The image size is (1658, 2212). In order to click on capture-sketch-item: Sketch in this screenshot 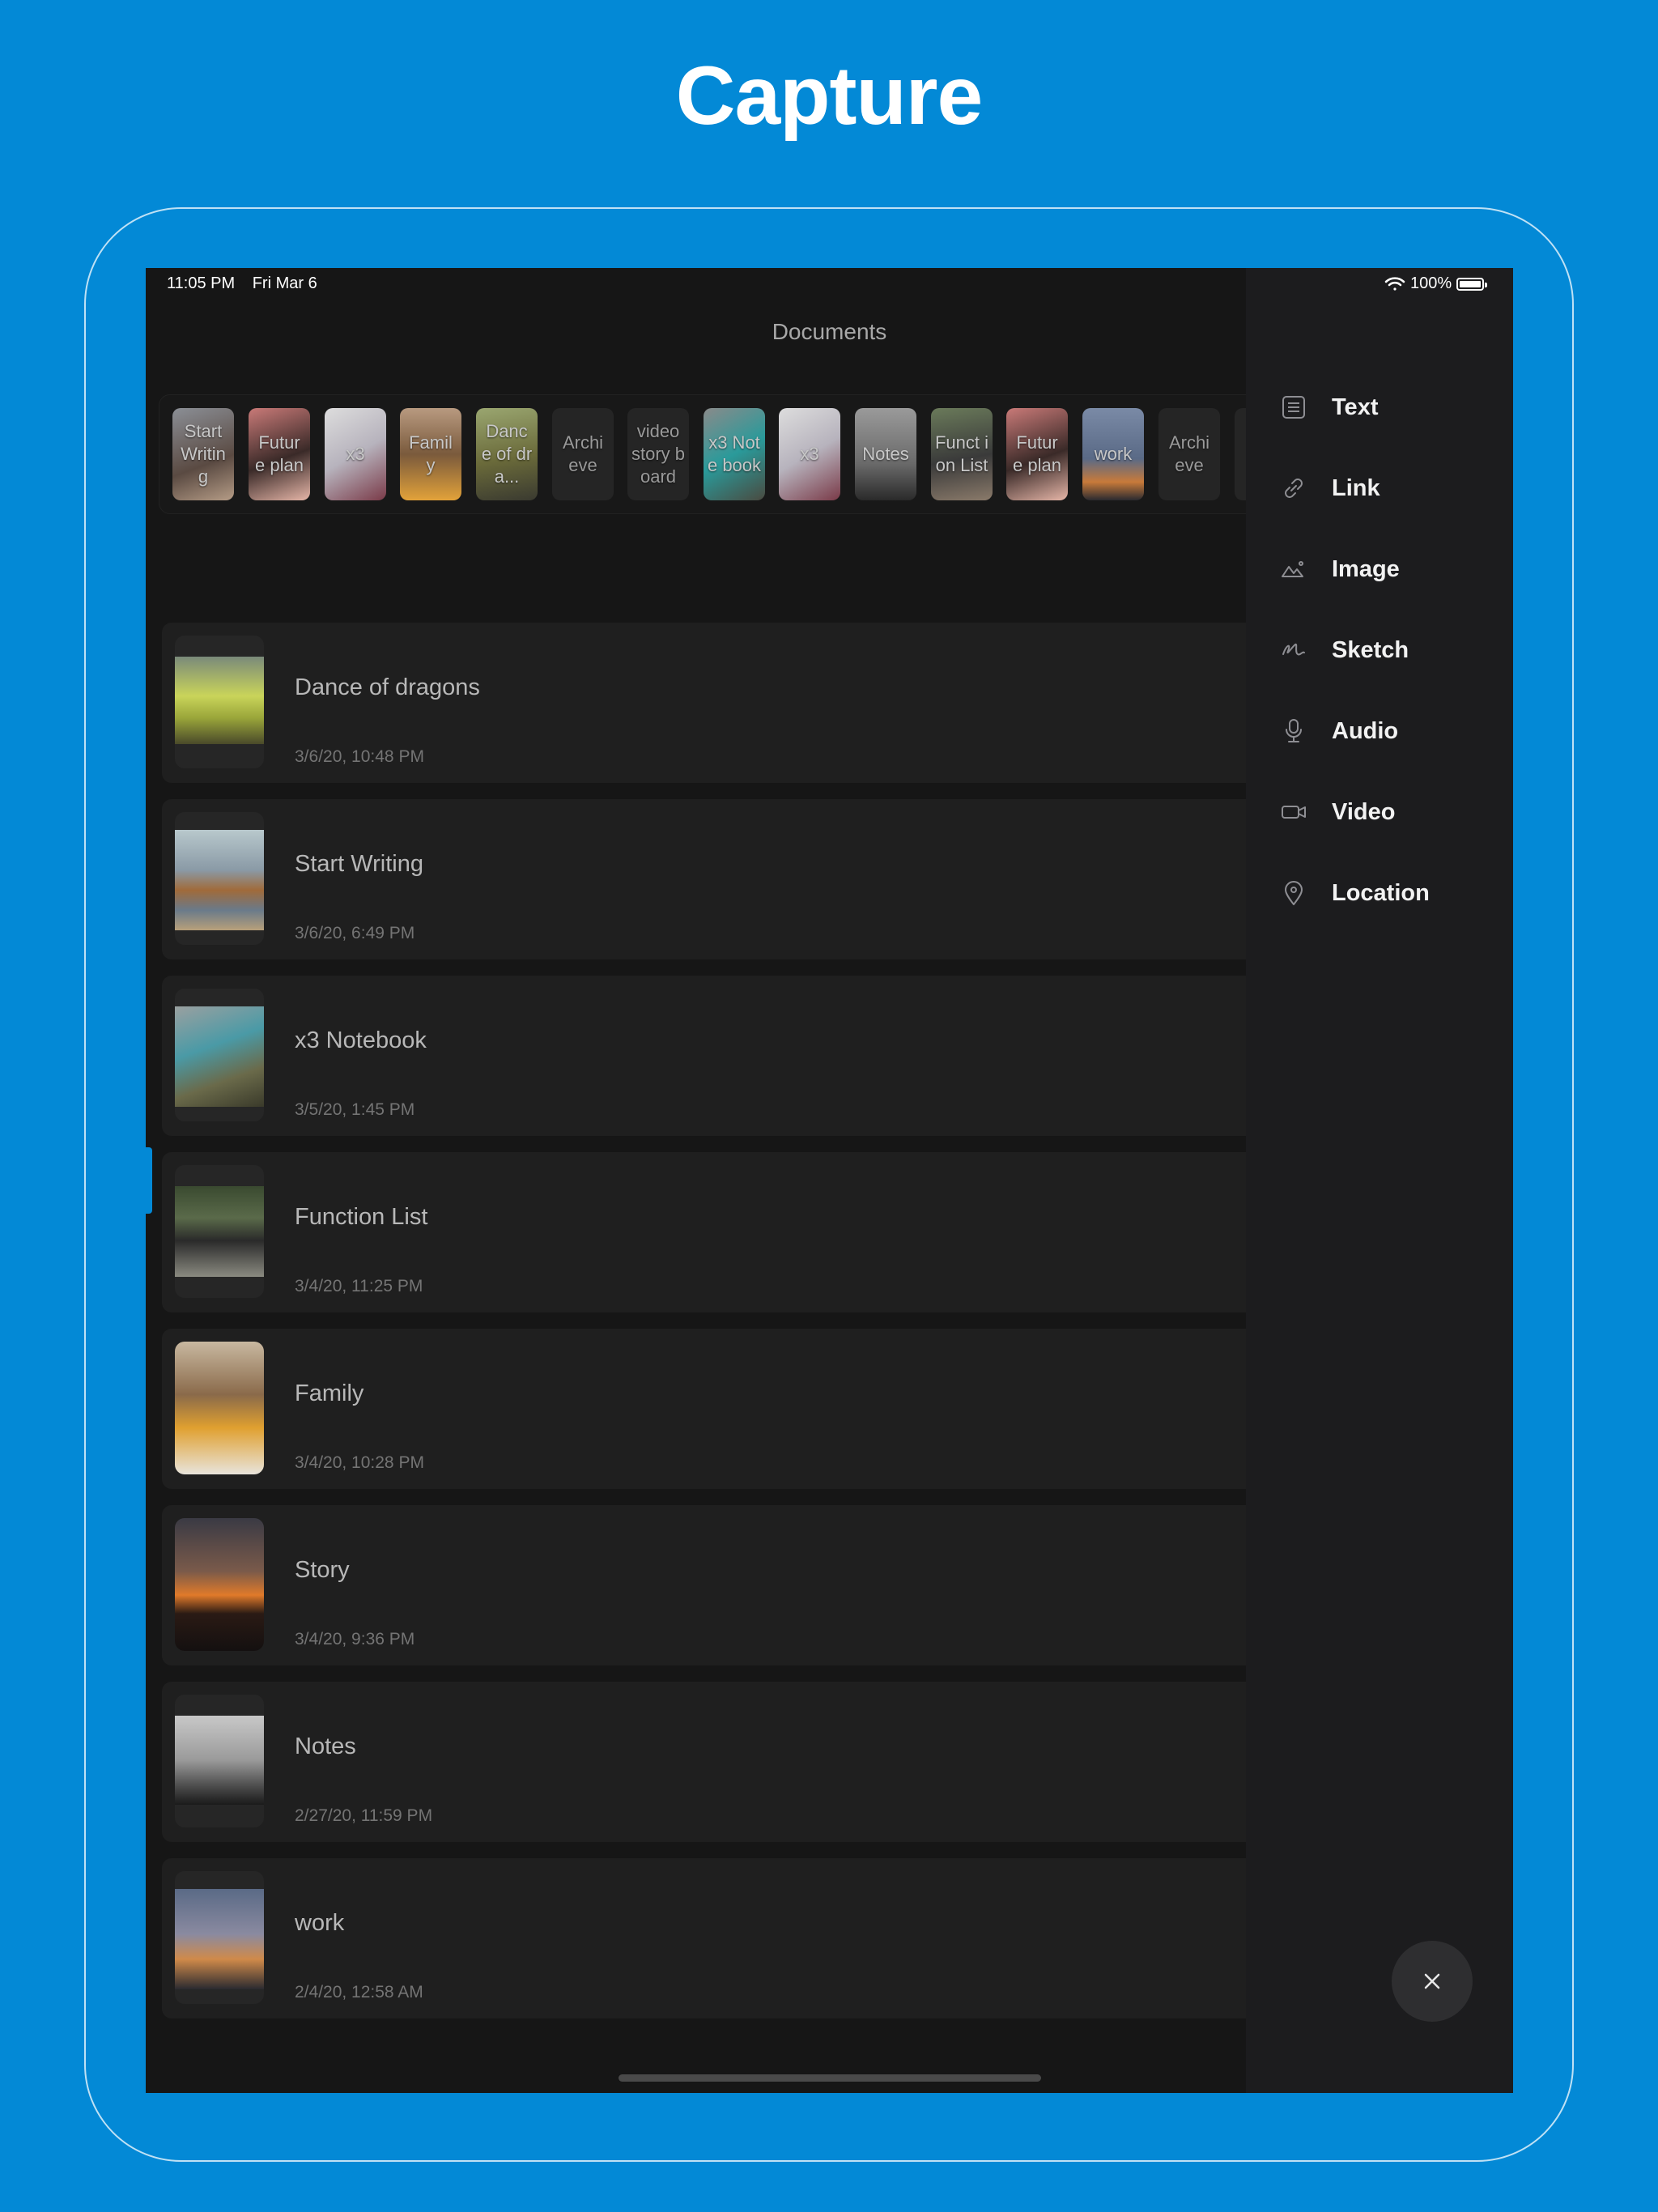, I will do `click(1389, 650)`.